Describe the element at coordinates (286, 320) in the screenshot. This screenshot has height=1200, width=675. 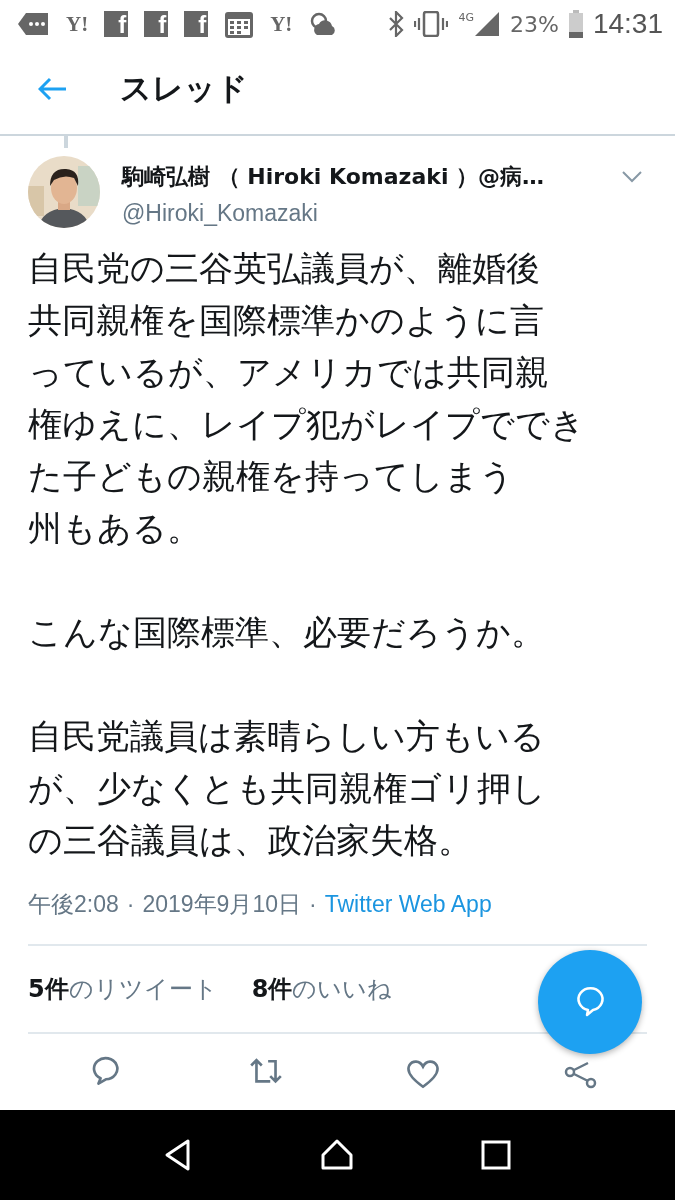
I see `tweet-text-line: 共同親権を国際標準かのように言` at that location.